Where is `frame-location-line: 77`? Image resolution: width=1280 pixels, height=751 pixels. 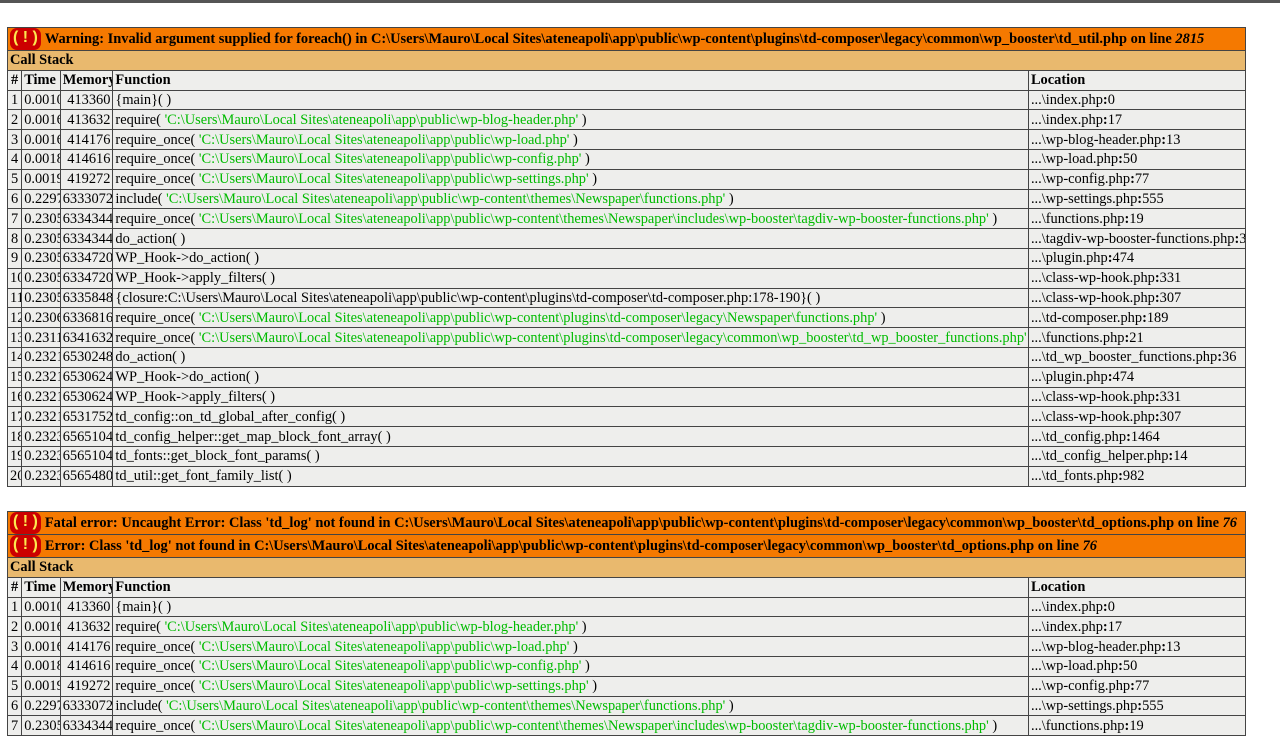
frame-location-line: 77 is located at coordinates (1142, 686).